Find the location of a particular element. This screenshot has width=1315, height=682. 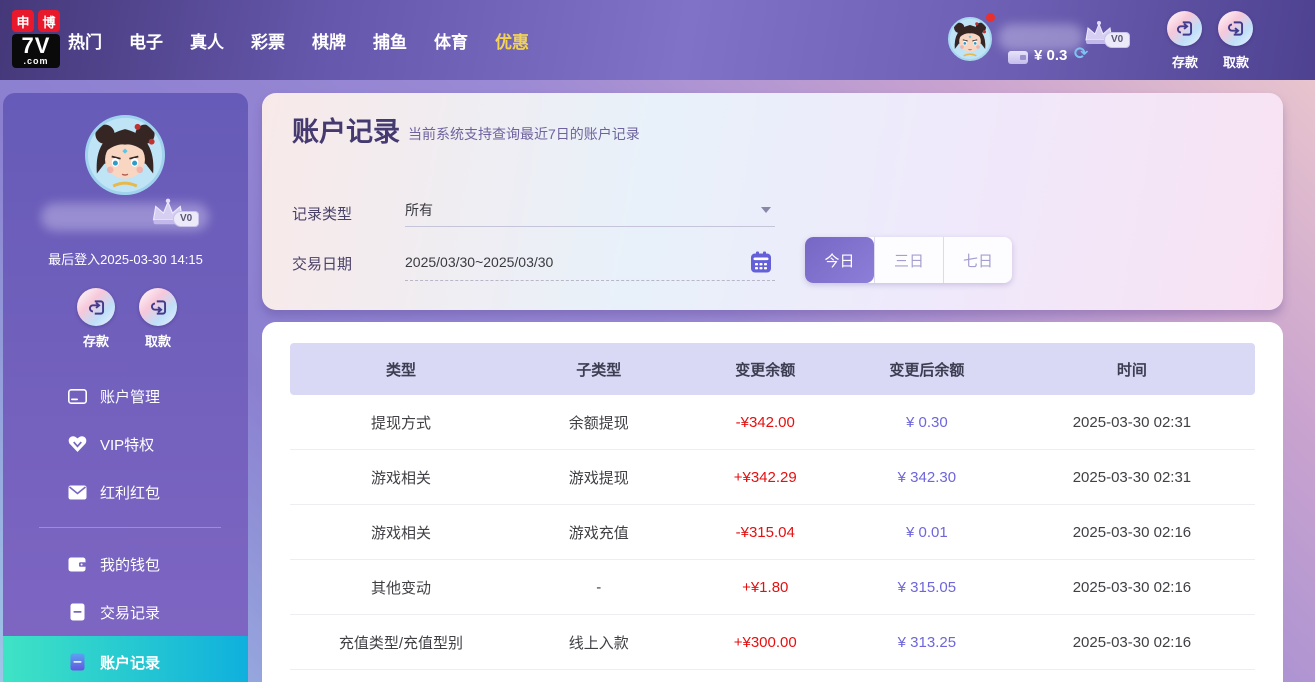

table-row: 提现方式 余额提现 -¥342.00 ¥ 0.30 2025-03-30 02:31 is located at coordinates (772, 422).